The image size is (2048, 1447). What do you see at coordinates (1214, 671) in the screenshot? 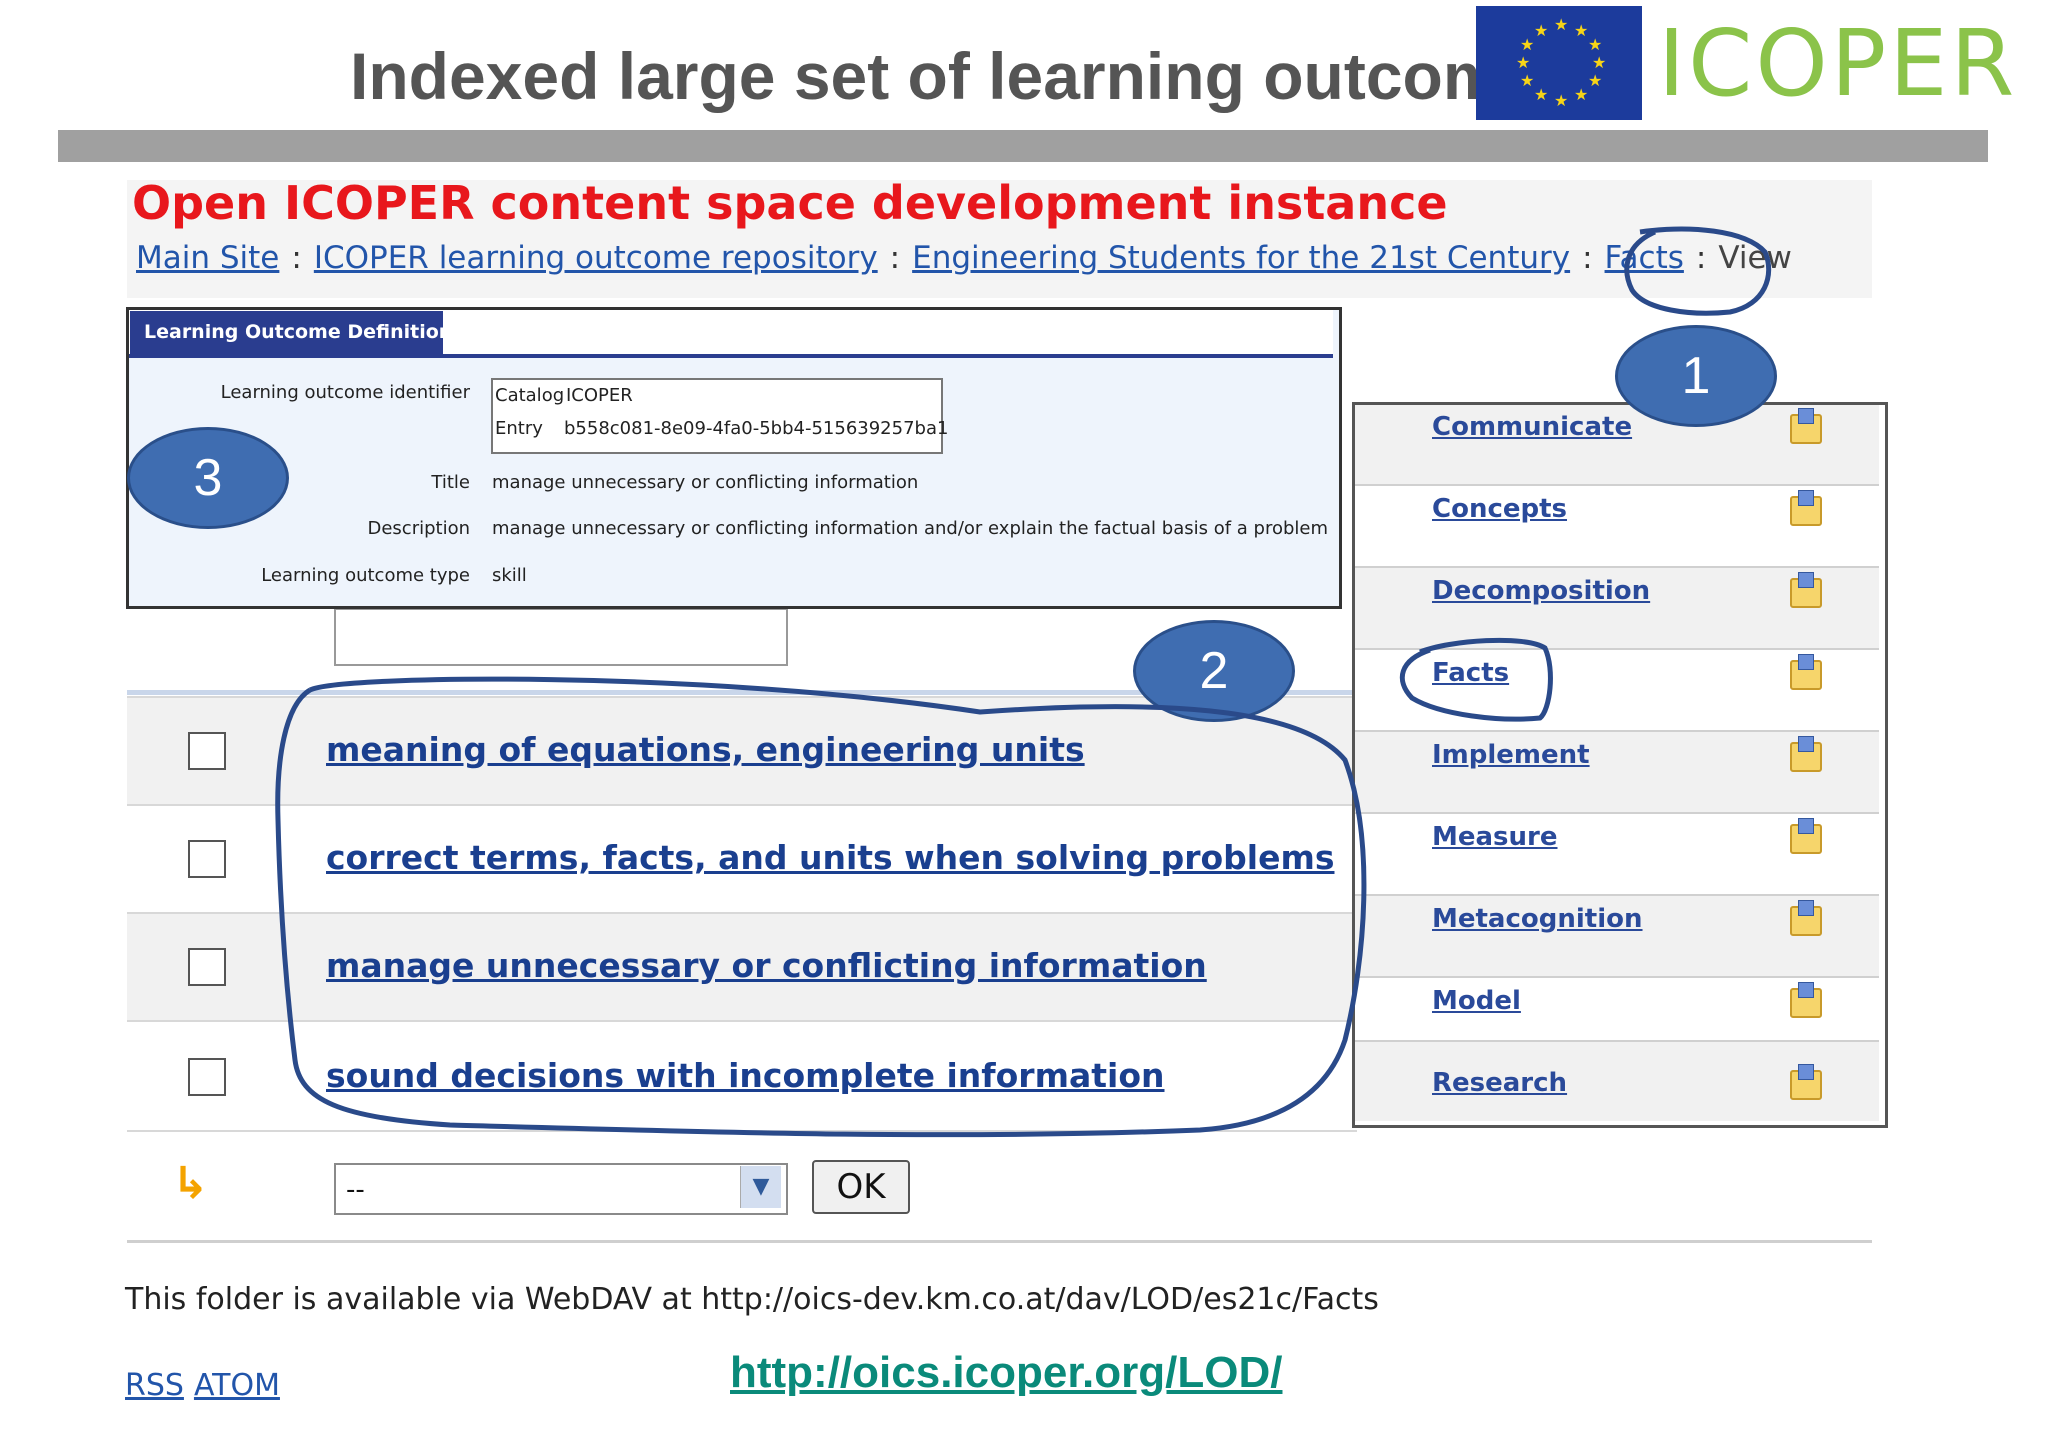
I see `callout-2: 2` at bounding box center [1214, 671].